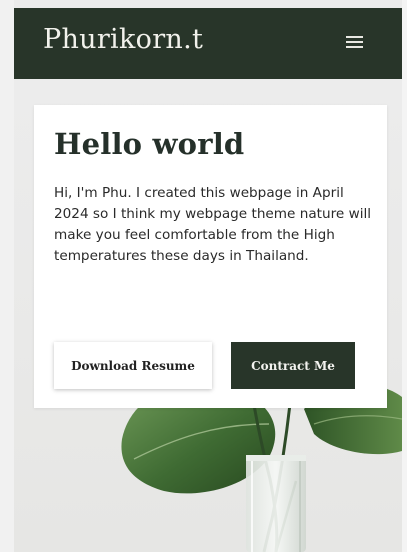 The height and width of the screenshot is (552, 407). I want to click on site-header: Phurikorn.t, so click(208, 43).